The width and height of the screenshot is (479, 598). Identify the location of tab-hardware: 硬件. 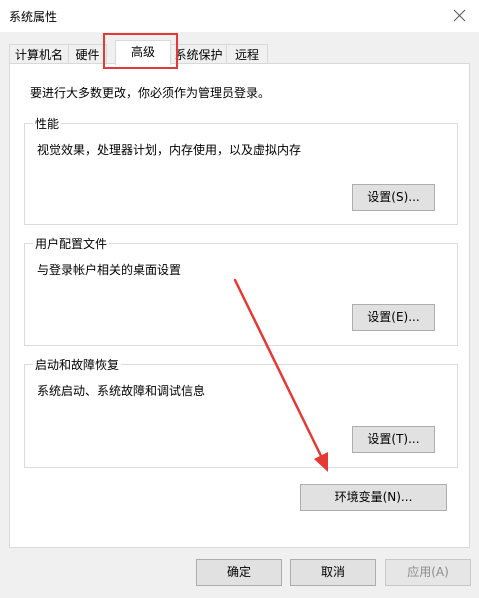
(87, 54).